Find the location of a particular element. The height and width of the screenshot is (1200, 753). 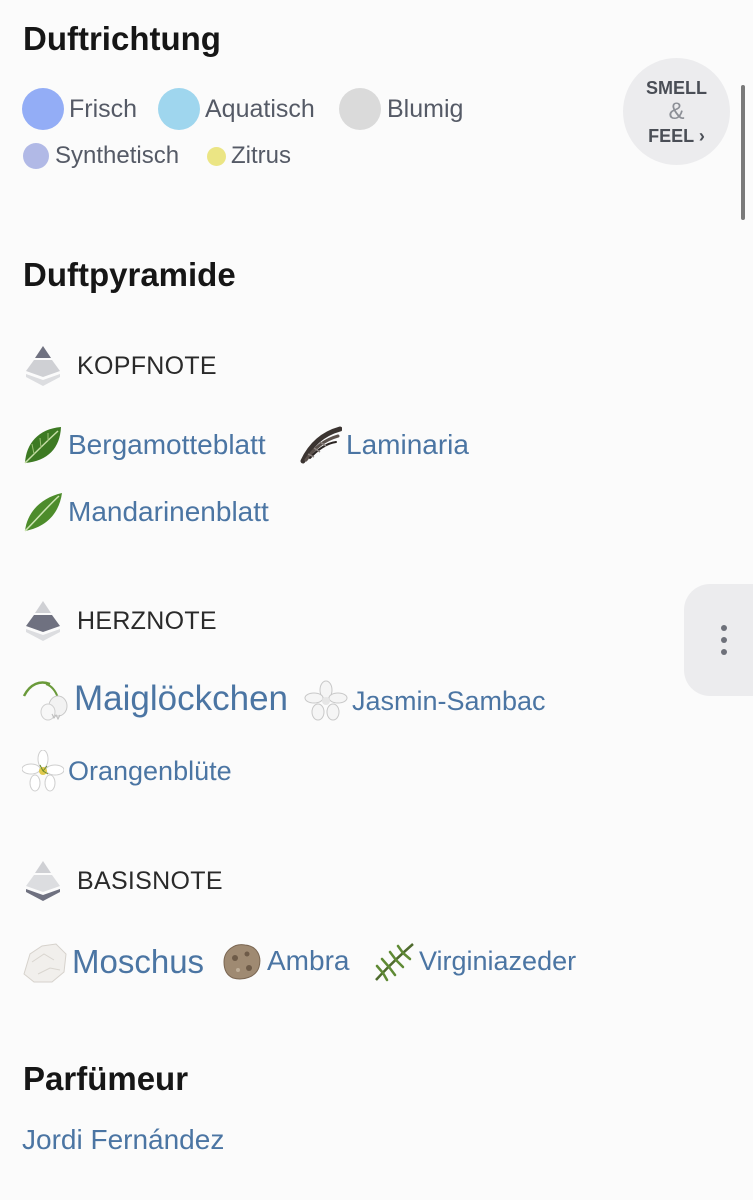

perfumer-link: Jordi Fernández is located at coordinates (123, 1140).